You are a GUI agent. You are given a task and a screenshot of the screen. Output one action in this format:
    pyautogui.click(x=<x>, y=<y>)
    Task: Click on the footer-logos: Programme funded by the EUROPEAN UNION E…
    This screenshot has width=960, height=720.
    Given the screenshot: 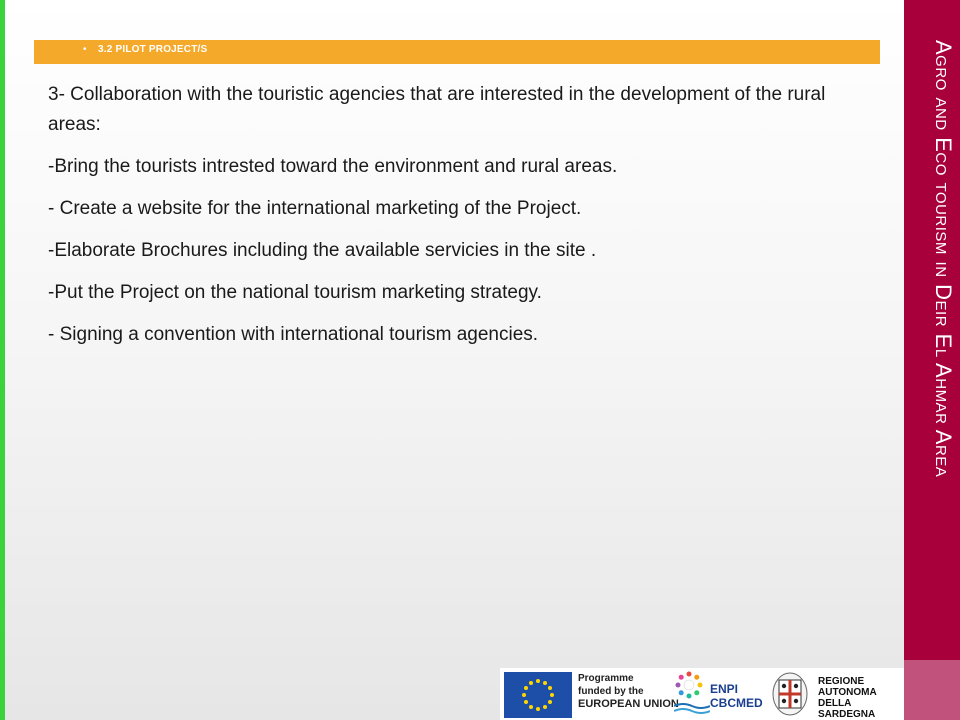 What is the action you would take?
    pyautogui.click(x=702, y=694)
    